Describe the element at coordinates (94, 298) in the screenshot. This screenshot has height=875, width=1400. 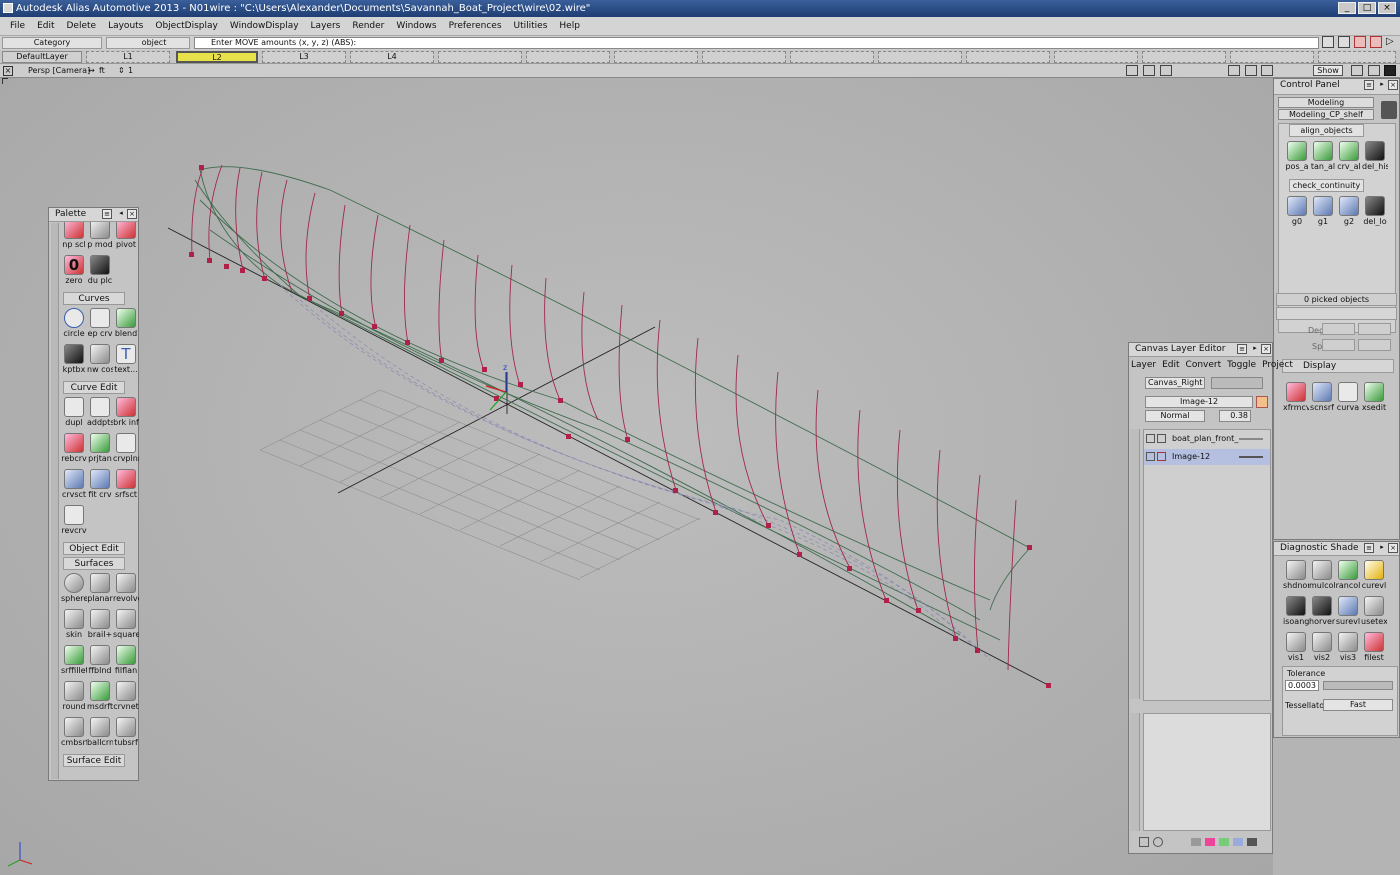
I see `section-curves: Curves` at that location.